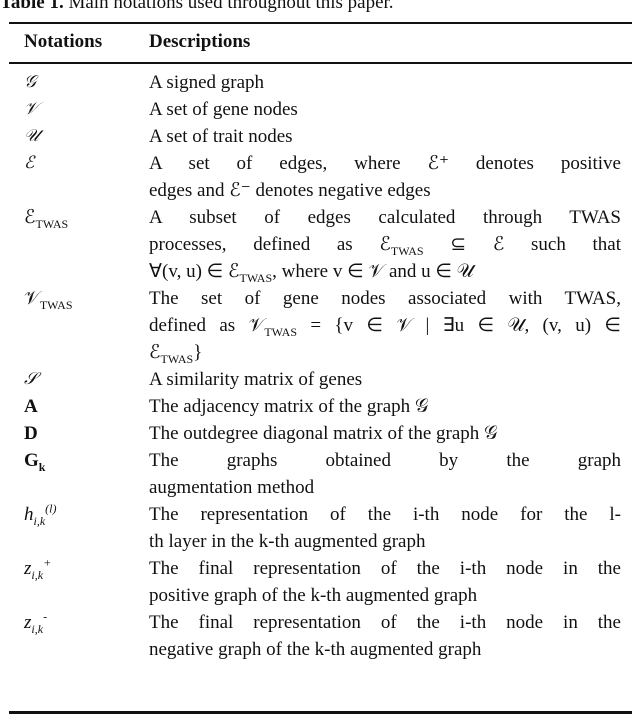  What do you see at coordinates (207, 82) in the screenshot?
I see `description-cell: A signed graph` at bounding box center [207, 82].